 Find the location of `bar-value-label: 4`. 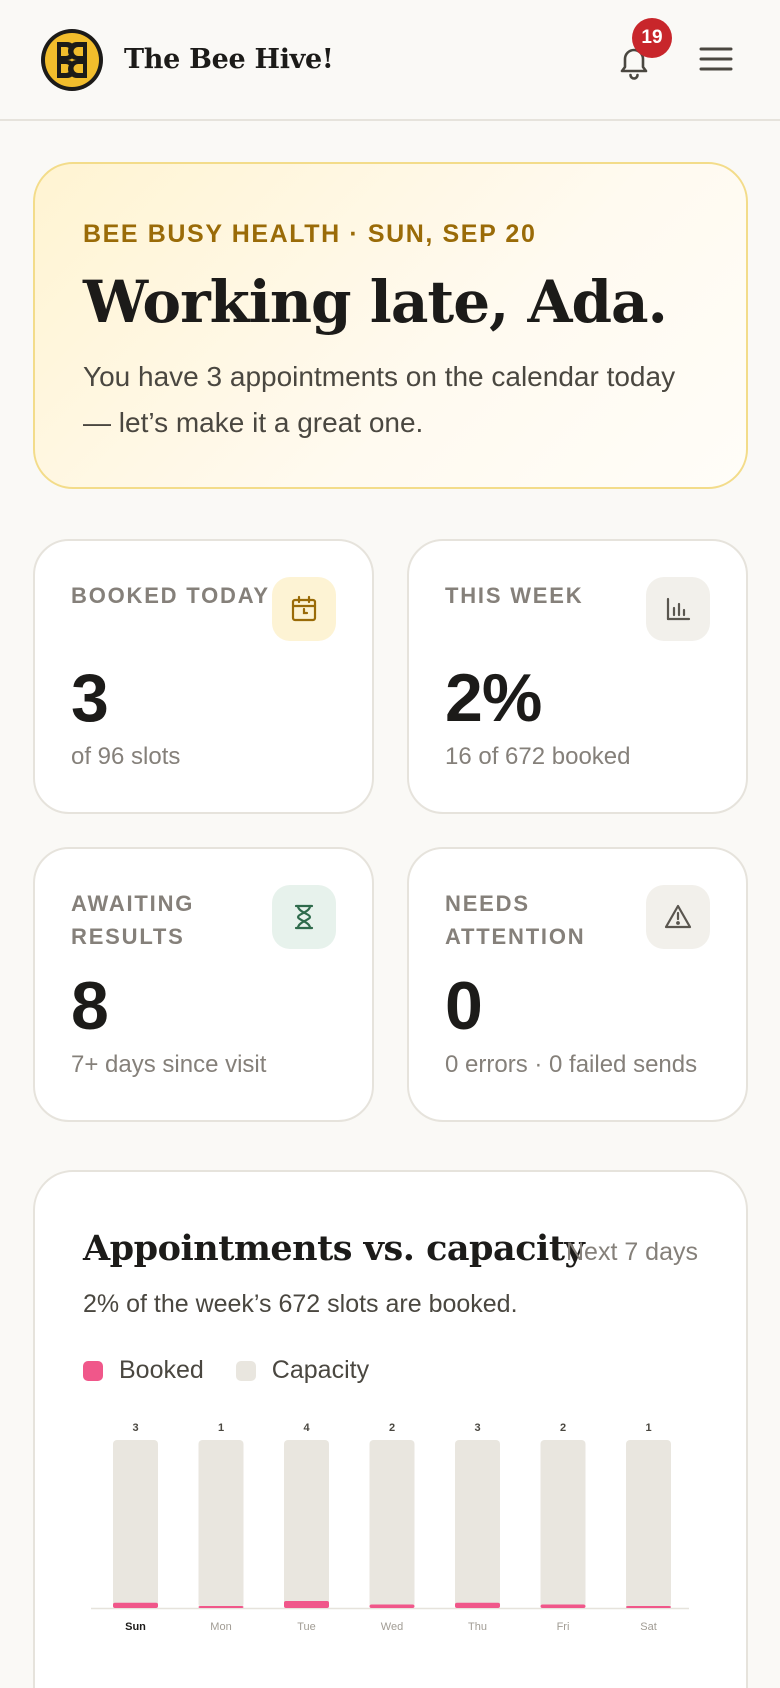

bar-value-label: 4 is located at coordinates (306, 1428).